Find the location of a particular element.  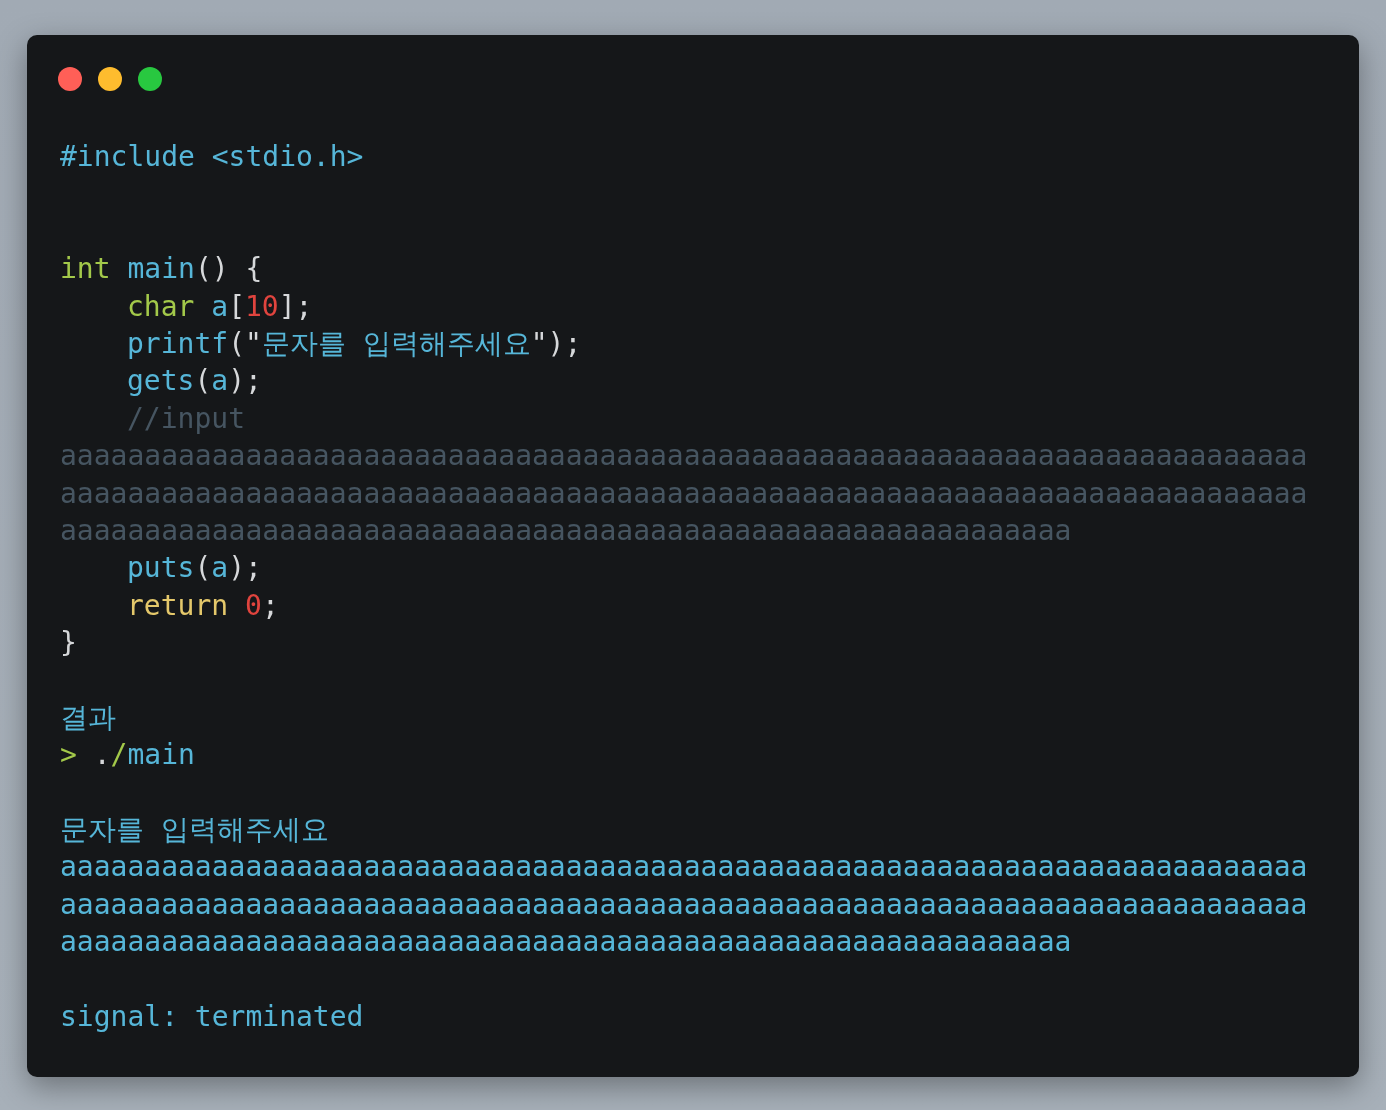

code-line: char a[10]; is located at coordinates (220, 306).